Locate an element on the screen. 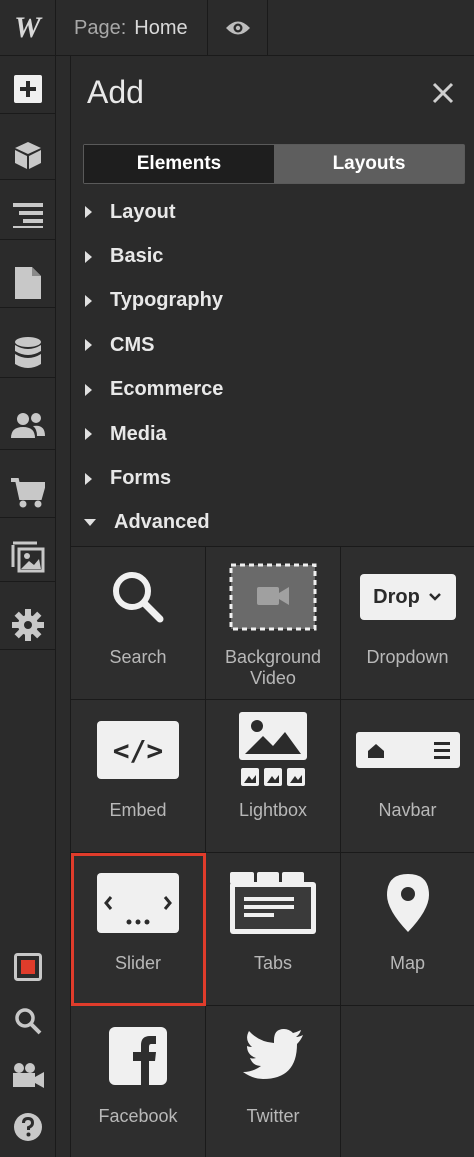 This screenshot has height=1157, width=474. element-embed: </> Embed is located at coordinates (138, 776).